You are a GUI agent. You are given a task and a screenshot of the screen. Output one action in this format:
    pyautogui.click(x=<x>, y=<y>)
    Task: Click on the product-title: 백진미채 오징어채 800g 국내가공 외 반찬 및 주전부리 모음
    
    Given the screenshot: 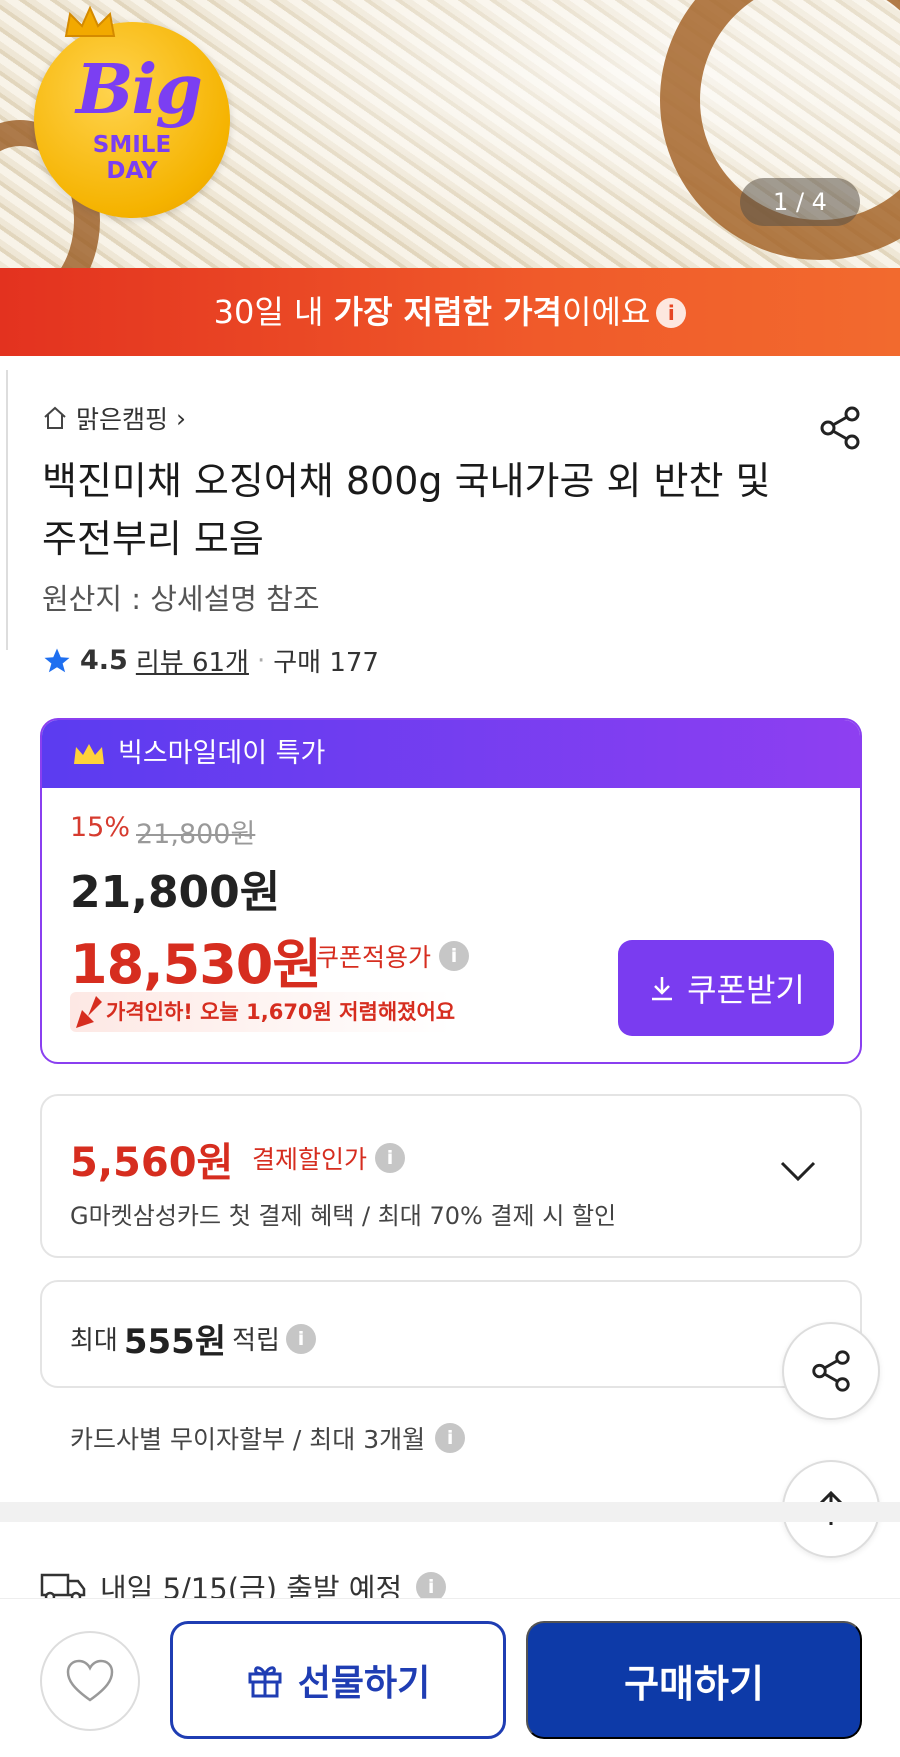 What is the action you would take?
    pyautogui.click(x=406, y=510)
    